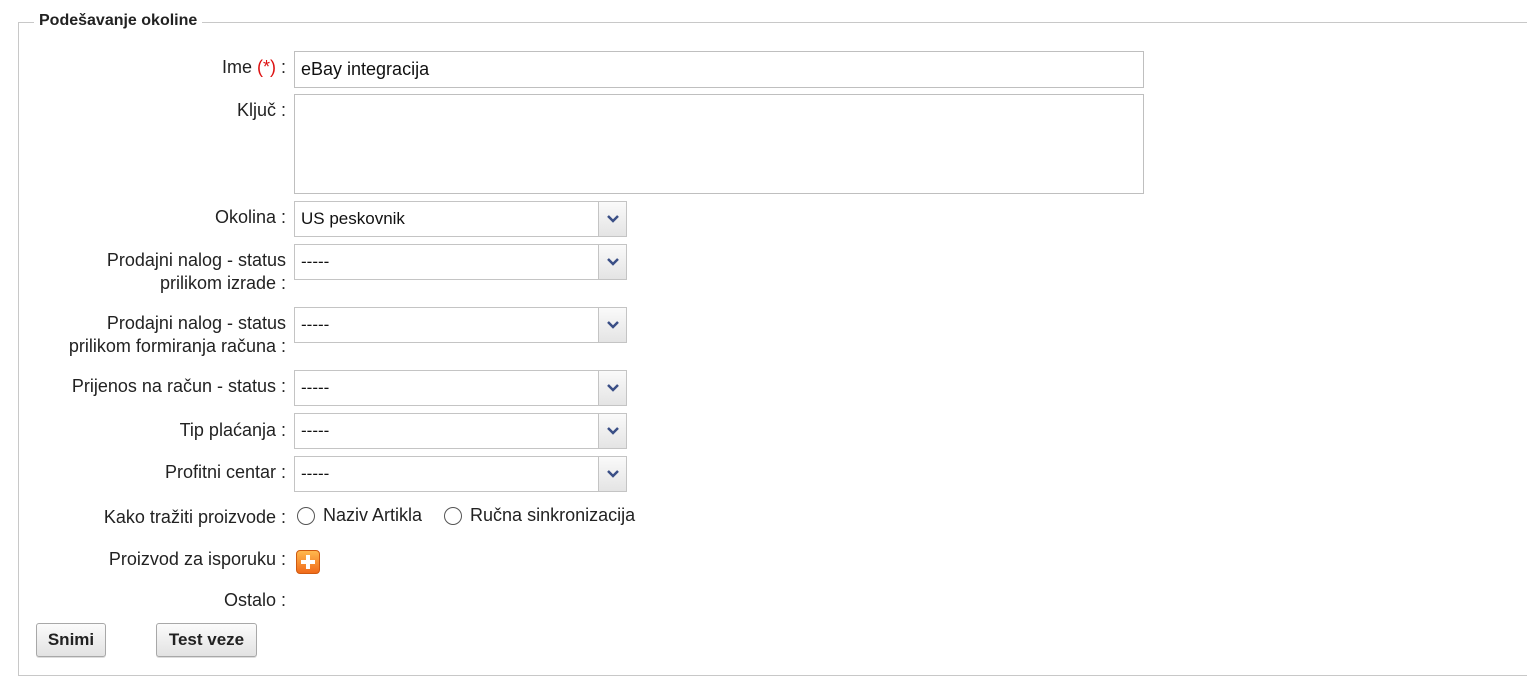  I want to click on status-racuna-value: -----, so click(315, 324).